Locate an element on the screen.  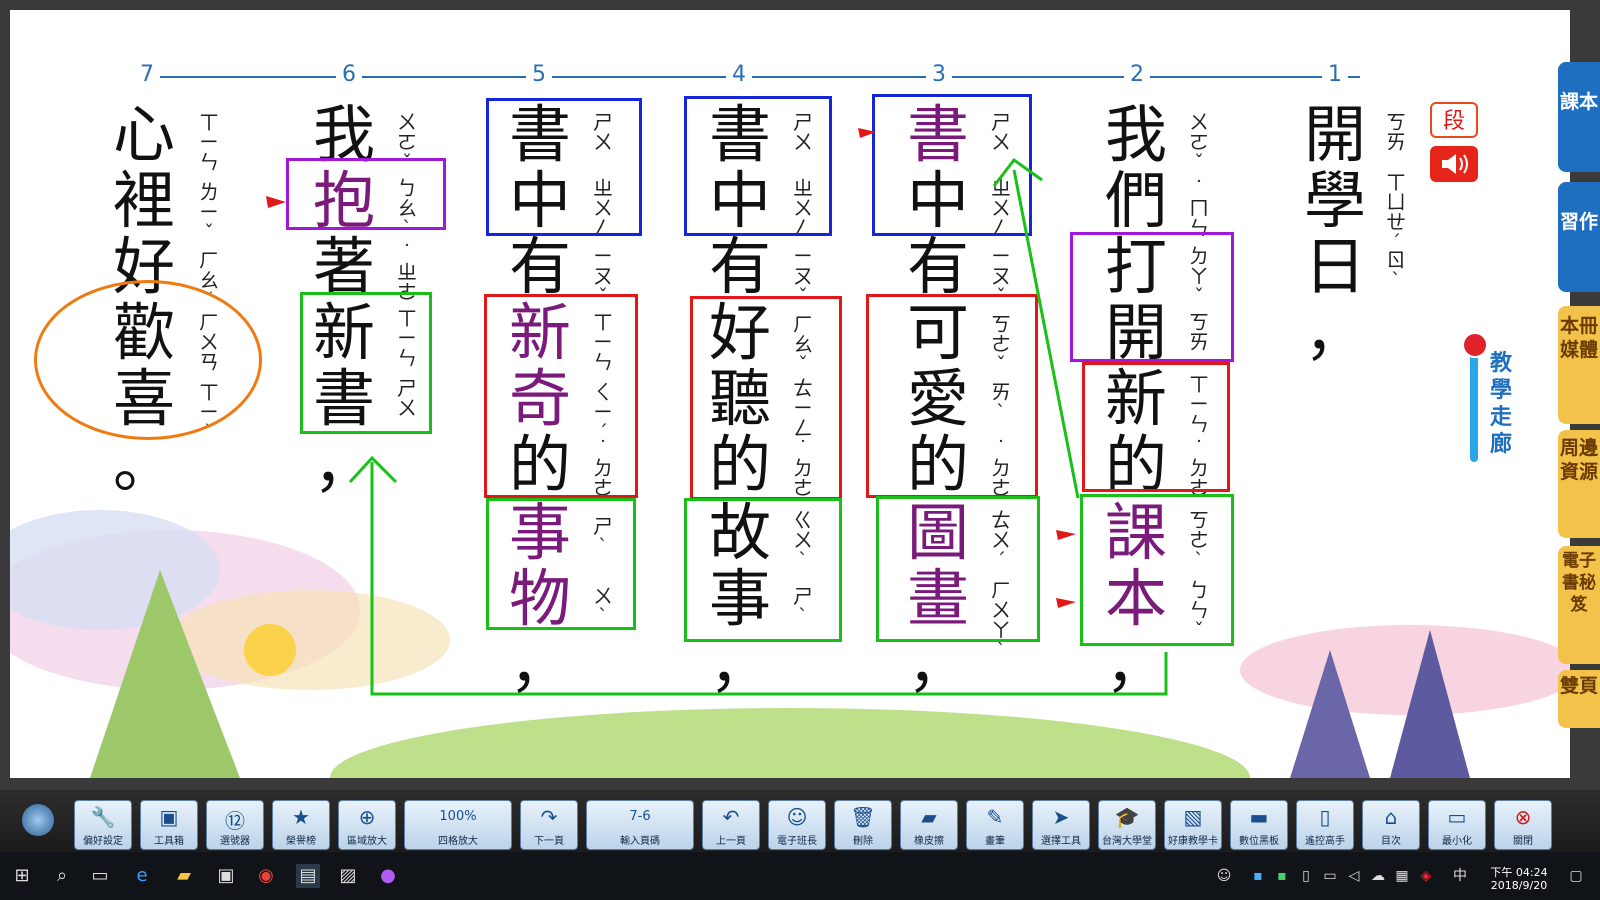
people-icon: ☺ is located at coordinates (1224, 876).